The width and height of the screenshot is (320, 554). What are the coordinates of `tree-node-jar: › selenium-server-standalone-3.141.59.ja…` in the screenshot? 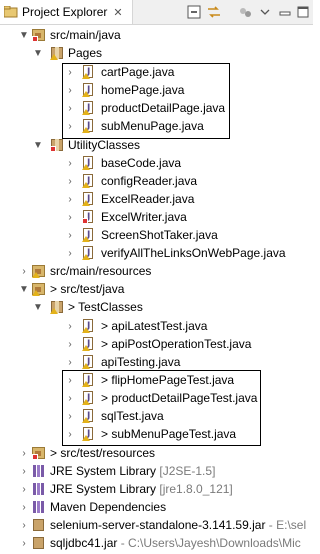 It's located at (156, 525).